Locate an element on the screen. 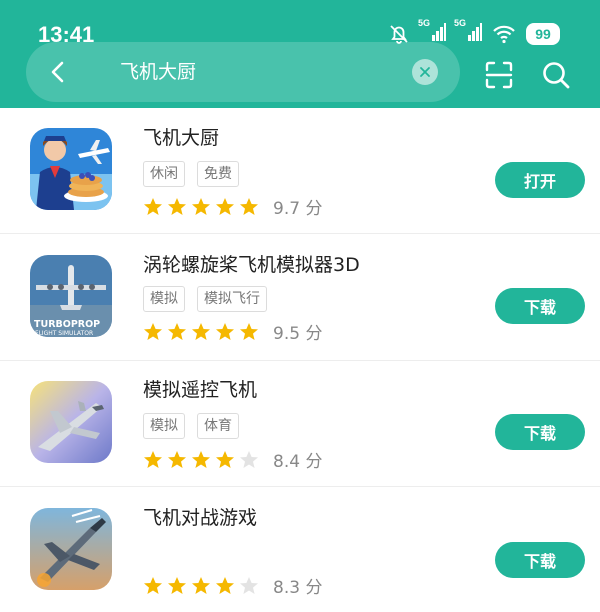  fighter-jet-app-icon is located at coordinates (71, 549).